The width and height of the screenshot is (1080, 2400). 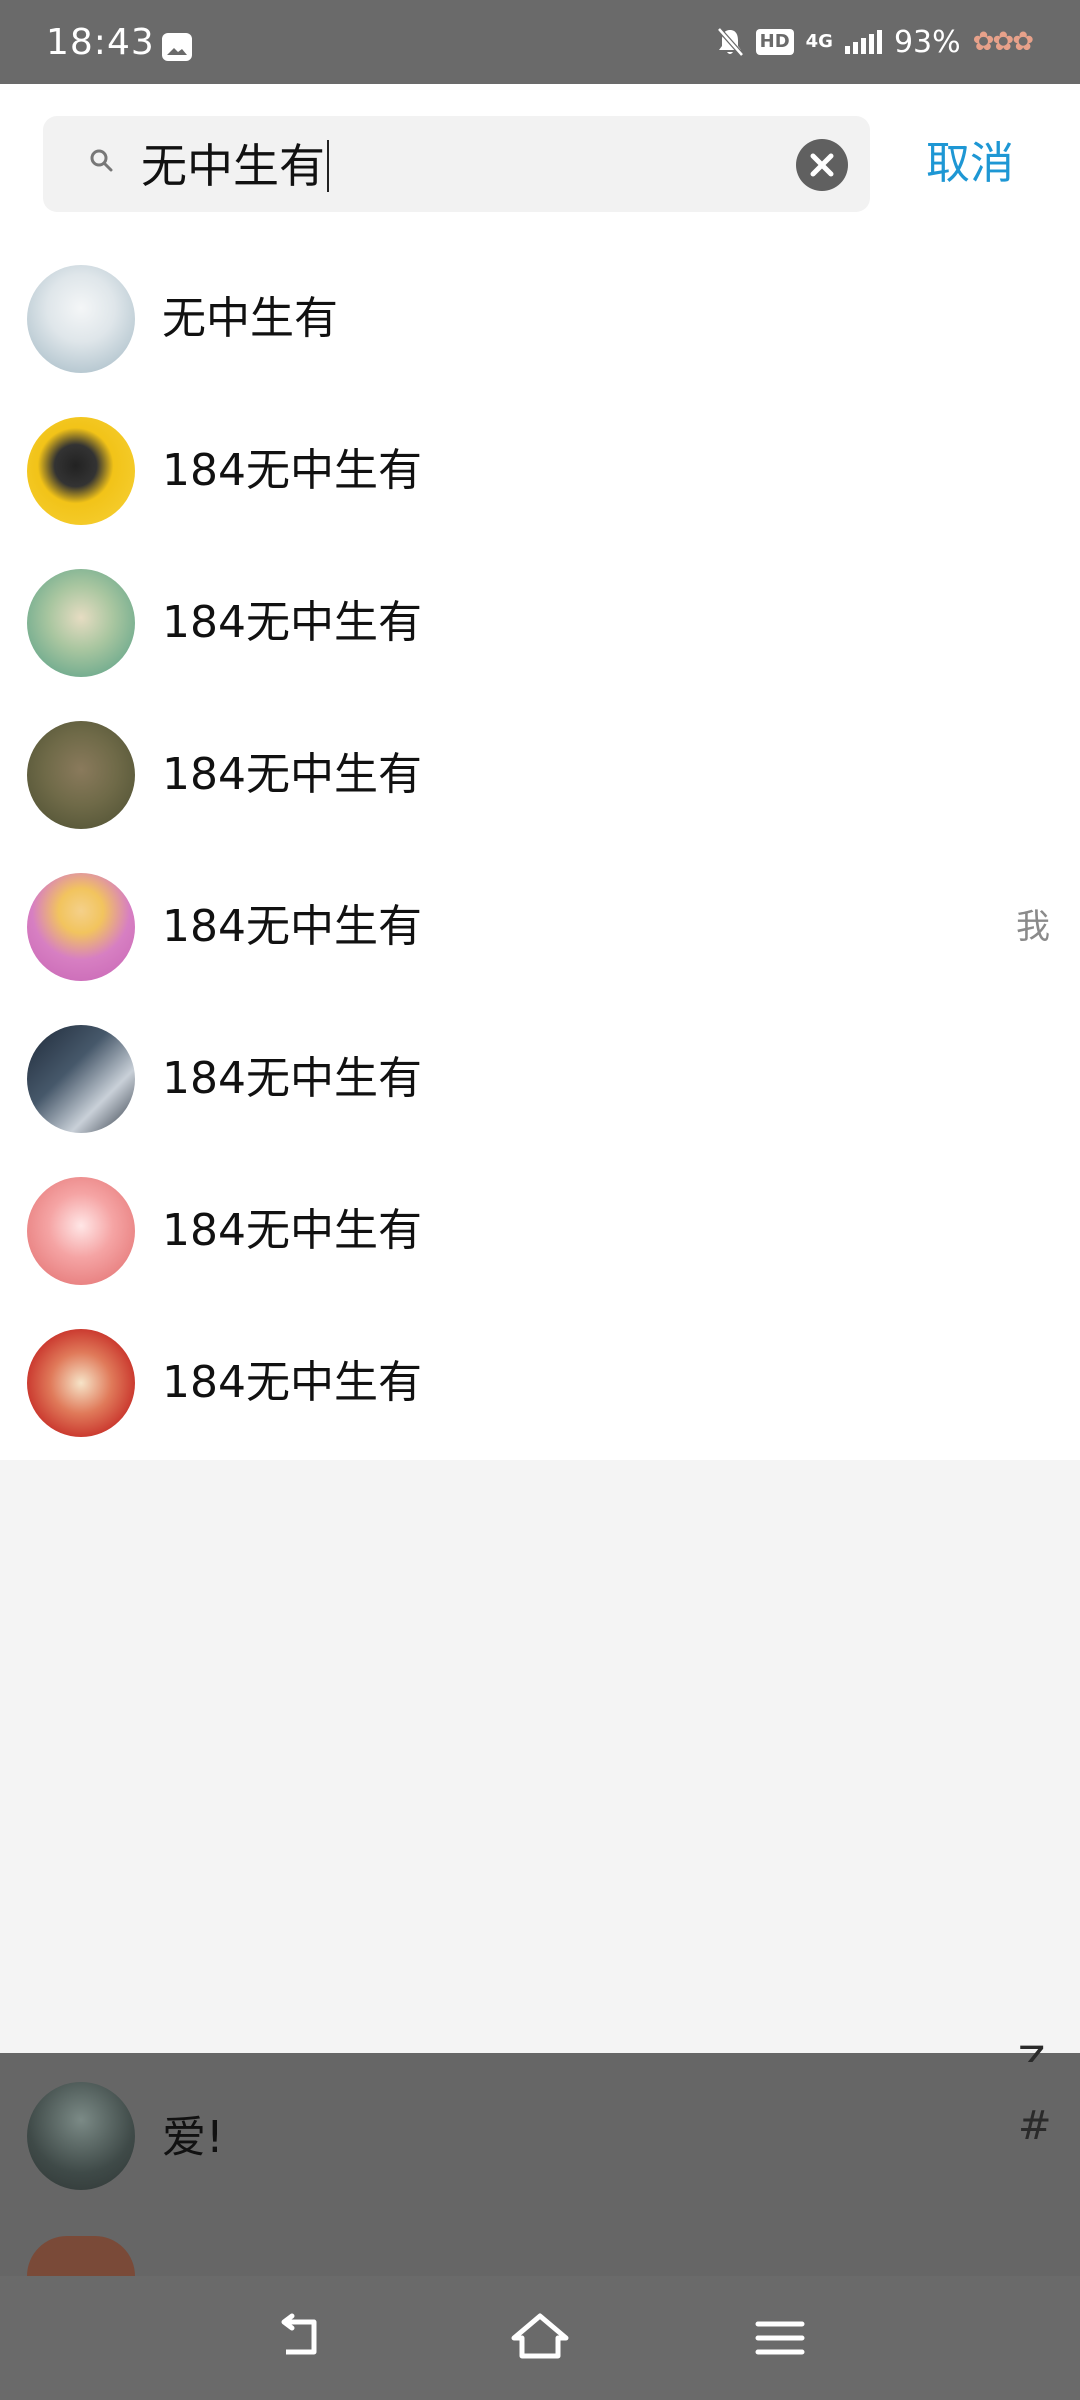 What do you see at coordinates (927, 42) in the screenshot?
I see `battery-level: 93%` at bounding box center [927, 42].